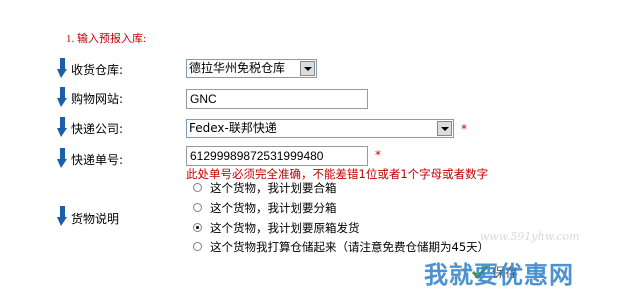  Describe the element at coordinates (197, 246) in the screenshot. I see `radio-storage` at that location.